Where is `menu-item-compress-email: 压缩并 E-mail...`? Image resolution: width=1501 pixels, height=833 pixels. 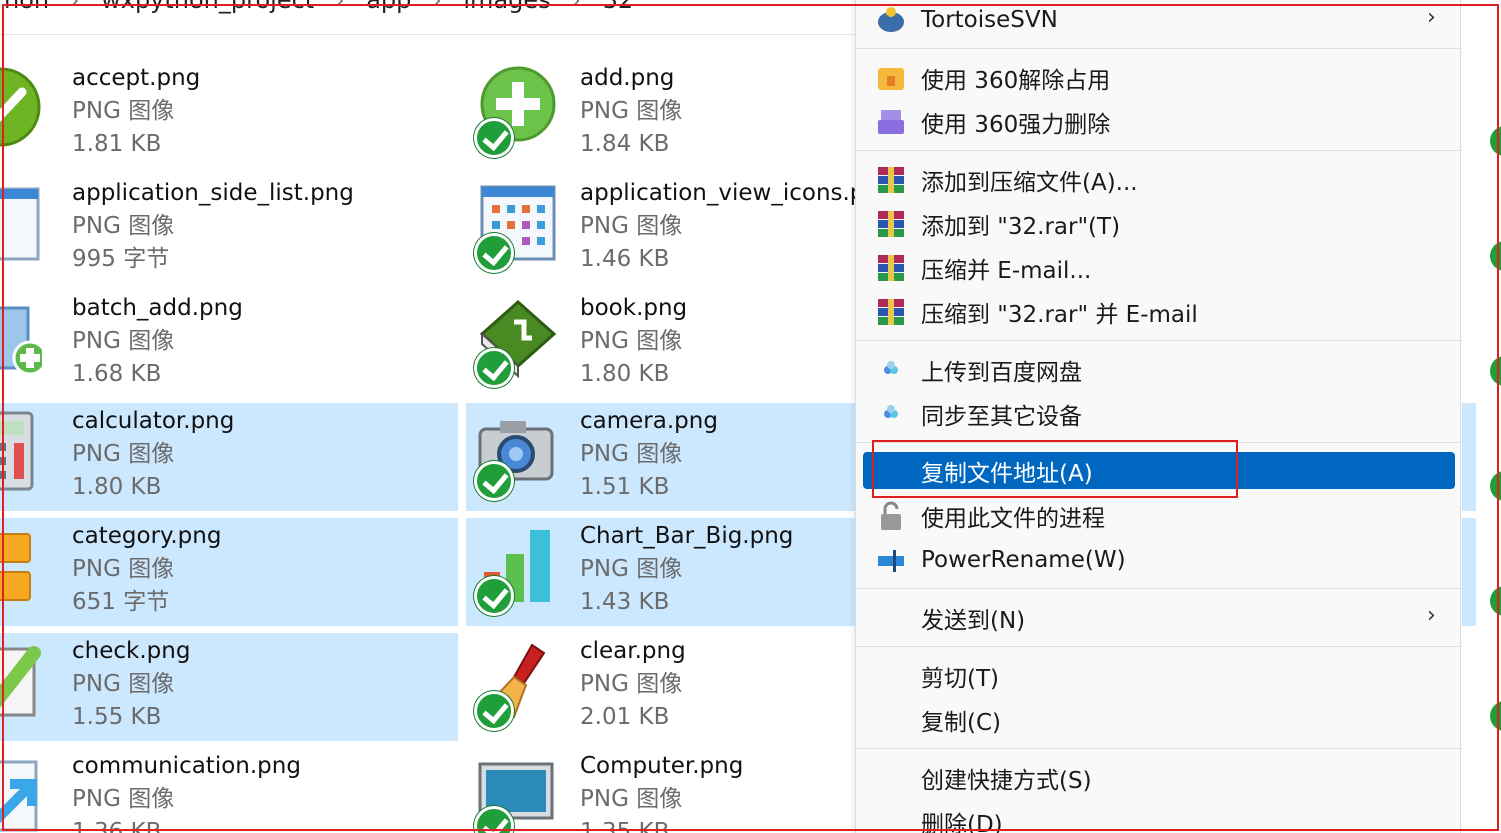
menu-item-compress-email: 压缩并 E-mail... is located at coordinates (1159, 268).